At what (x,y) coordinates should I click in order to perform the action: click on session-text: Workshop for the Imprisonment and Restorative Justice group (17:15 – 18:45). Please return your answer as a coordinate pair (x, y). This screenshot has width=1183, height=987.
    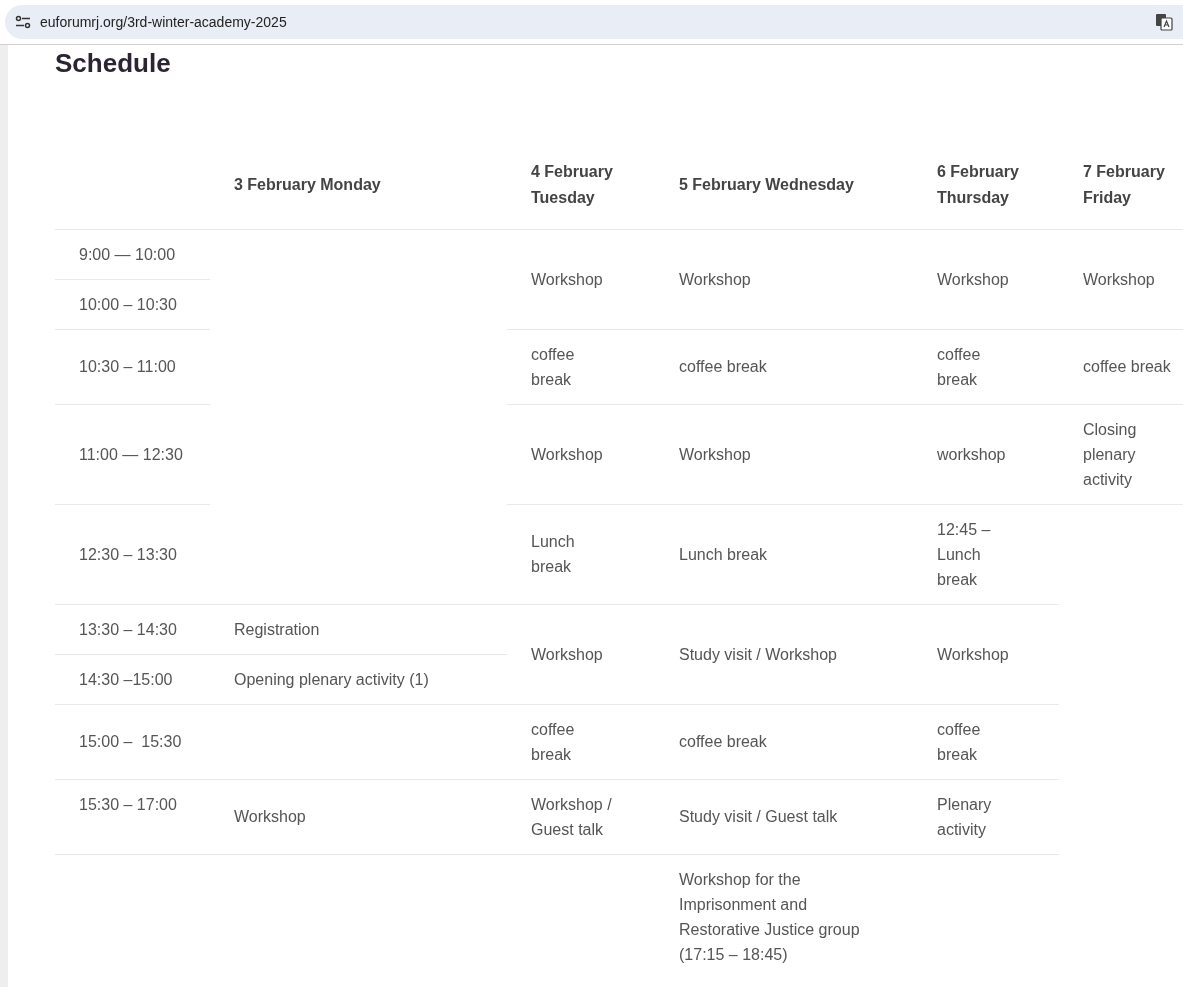
    Looking at the image, I should click on (770, 916).